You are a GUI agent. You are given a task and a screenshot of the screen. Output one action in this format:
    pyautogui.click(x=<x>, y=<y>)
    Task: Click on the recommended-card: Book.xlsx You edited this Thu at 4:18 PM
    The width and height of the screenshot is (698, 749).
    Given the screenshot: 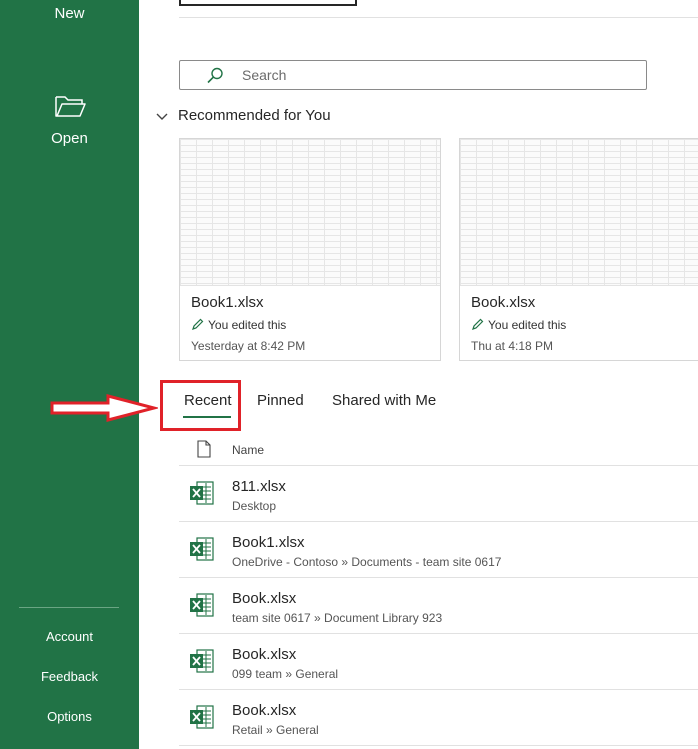 What is the action you would take?
    pyautogui.click(x=578, y=249)
    